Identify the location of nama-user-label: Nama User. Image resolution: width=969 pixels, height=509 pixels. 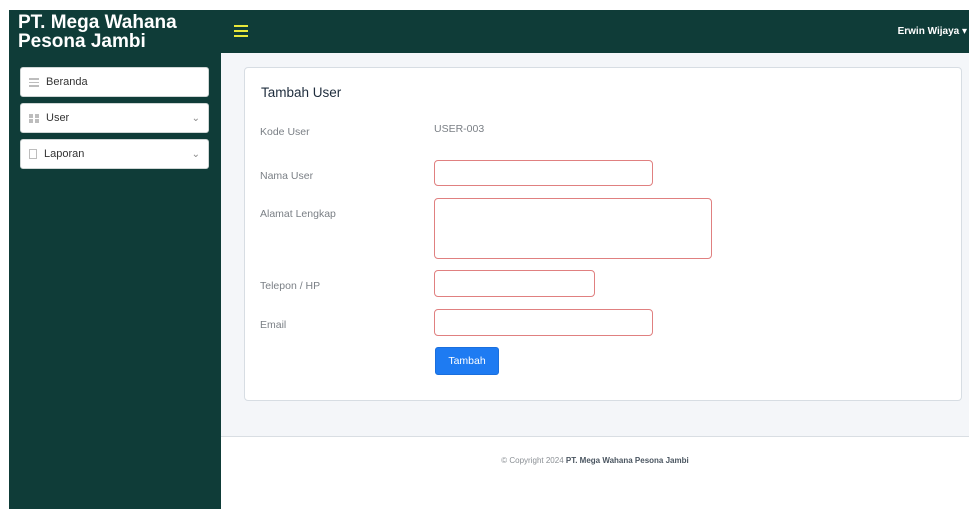
(287, 176).